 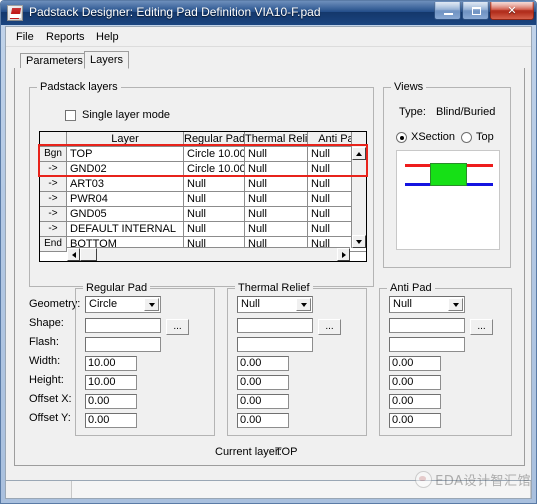 I want to click on cell-layer: DEFAULT INTERNAL, so click(x=125, y=229).